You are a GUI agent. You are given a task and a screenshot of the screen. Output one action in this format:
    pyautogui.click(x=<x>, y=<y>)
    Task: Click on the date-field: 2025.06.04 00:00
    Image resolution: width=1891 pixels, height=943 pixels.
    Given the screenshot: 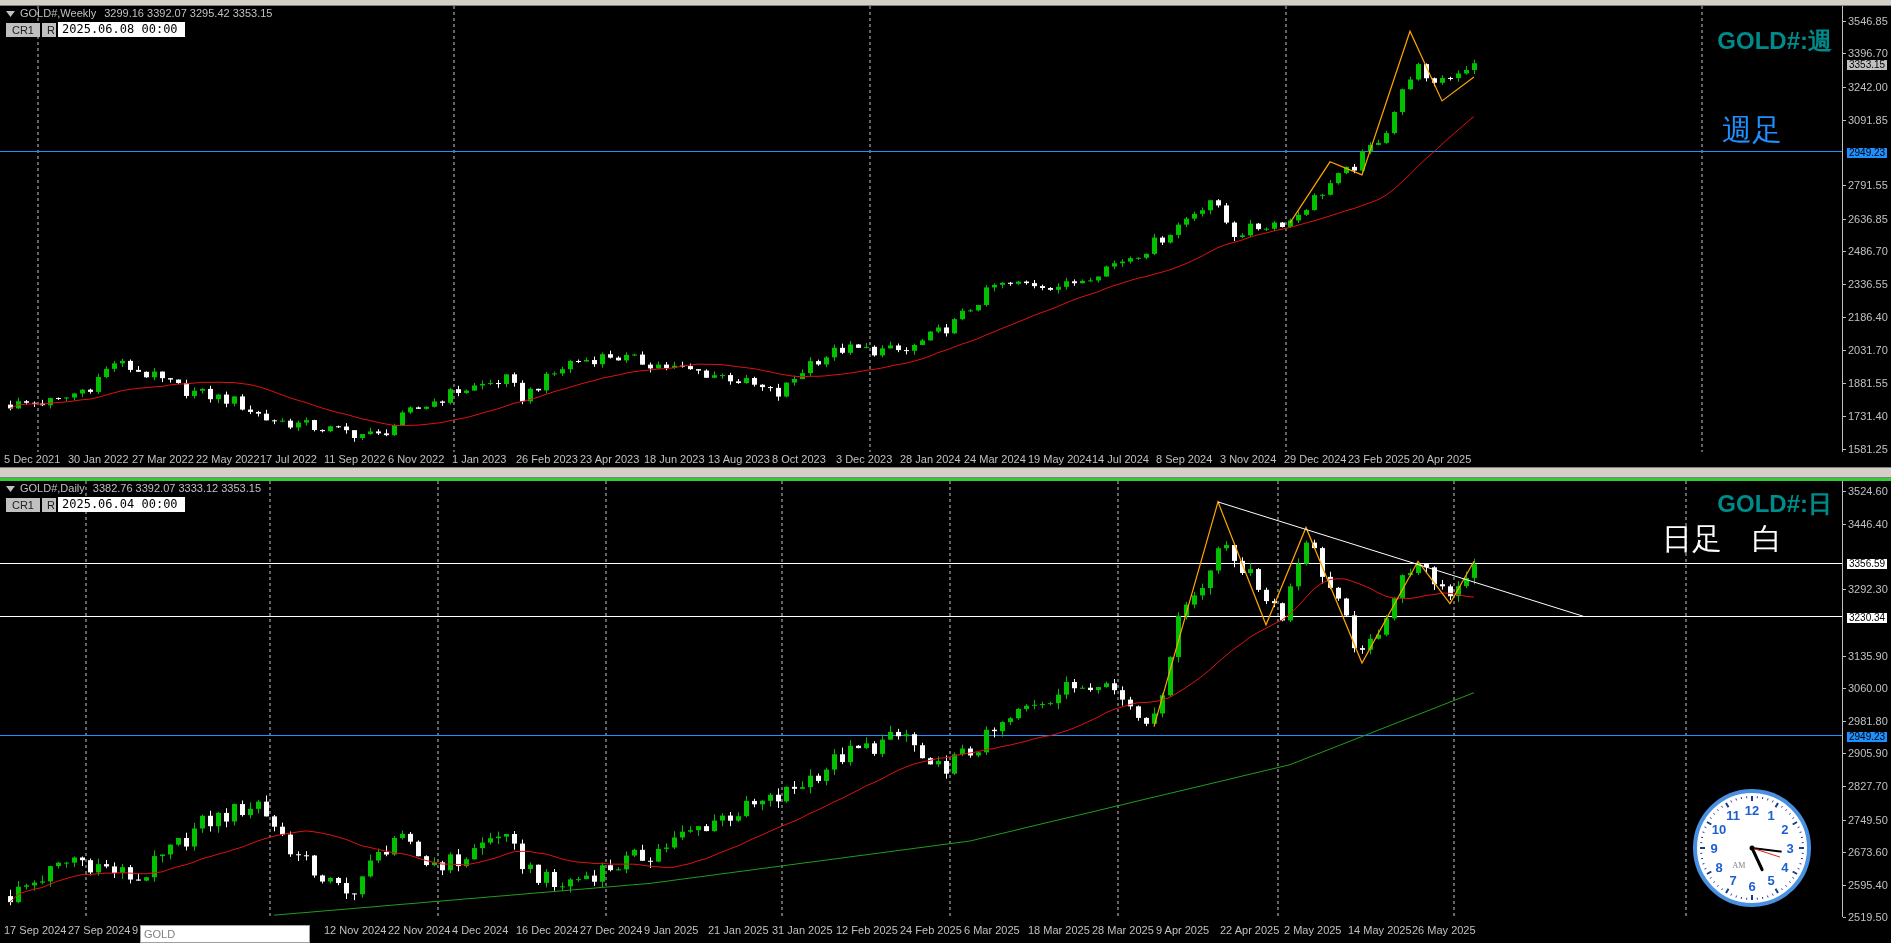 What is the action you would take?
    pyautogui.click(x=121, y=504)
    